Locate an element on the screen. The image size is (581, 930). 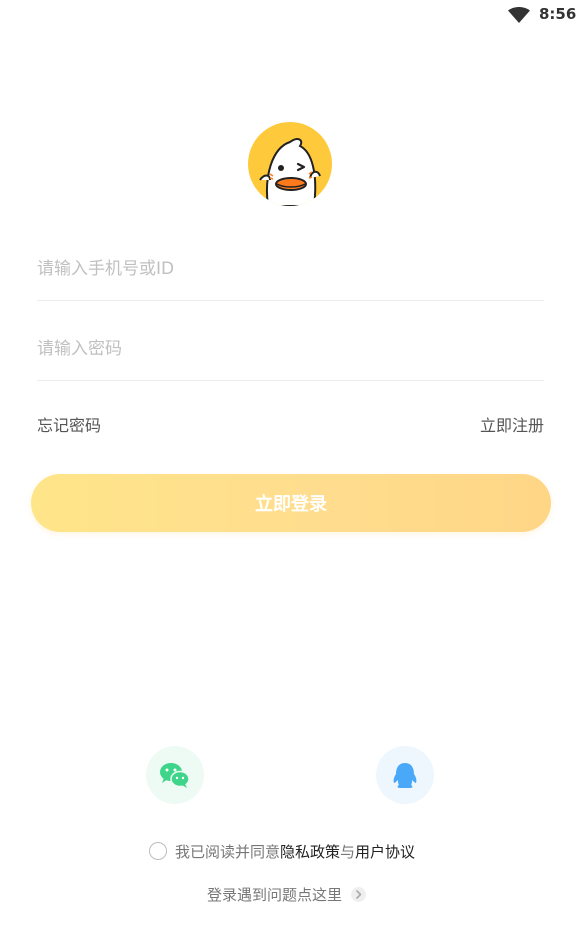
user-agreement-link: 用户协议 is located at coordinates (385, 852).